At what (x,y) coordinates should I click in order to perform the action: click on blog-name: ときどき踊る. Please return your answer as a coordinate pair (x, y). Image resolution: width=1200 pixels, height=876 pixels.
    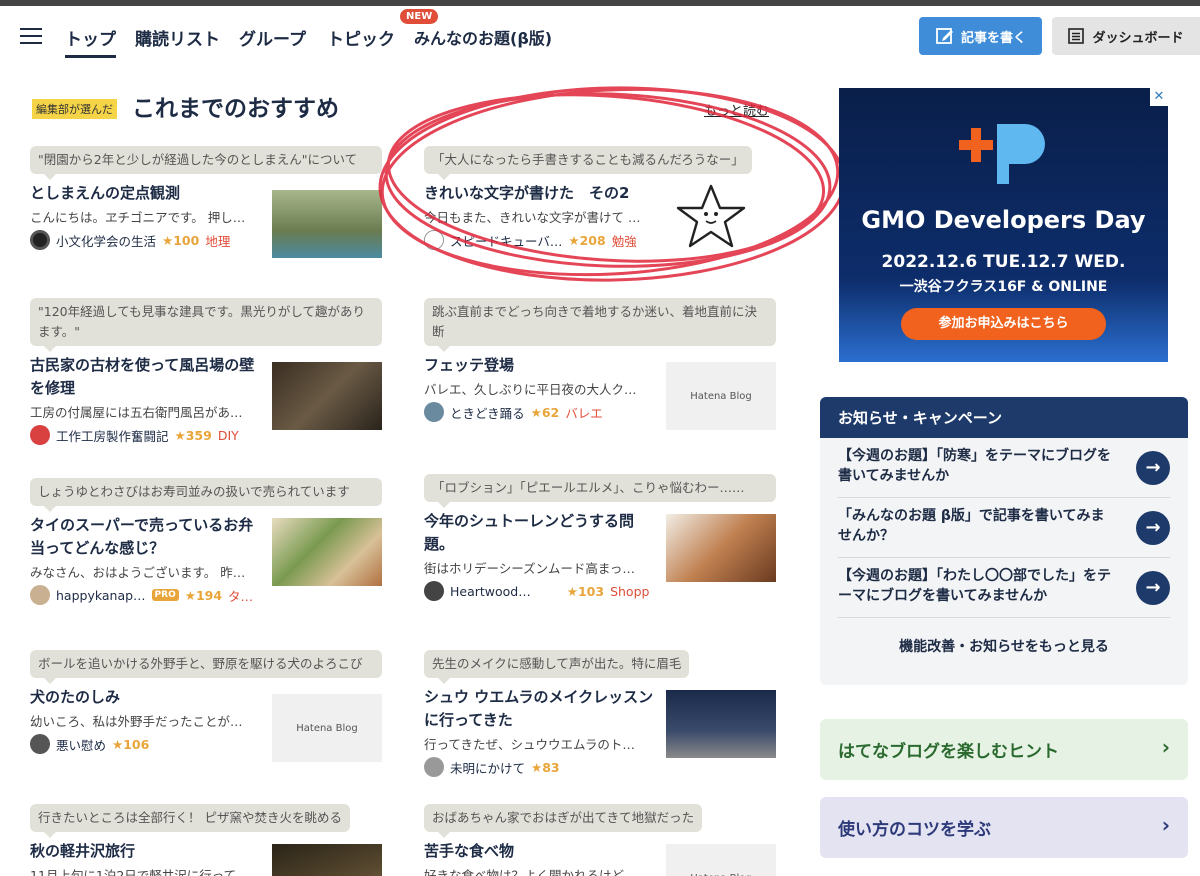
    Looking at the image, I should click on (487, 412).